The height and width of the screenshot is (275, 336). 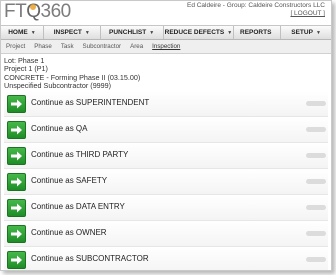 What do you see at coordinates (90, 258) in the screenshot?
I see `role-label: Continue as SUBCONTRACTOR` at bounding box center [90, 258].